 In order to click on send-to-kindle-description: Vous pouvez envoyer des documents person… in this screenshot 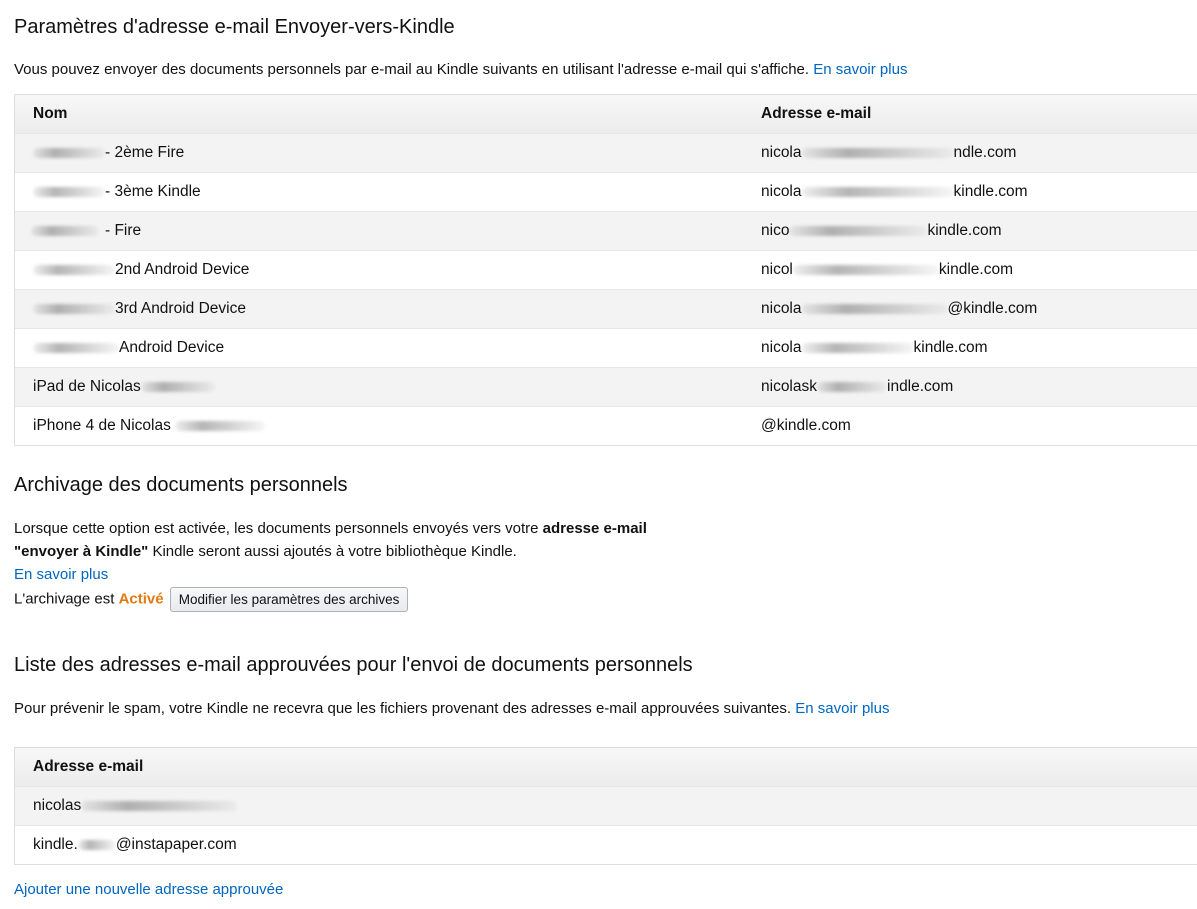, I will do `click(460, 69)`.